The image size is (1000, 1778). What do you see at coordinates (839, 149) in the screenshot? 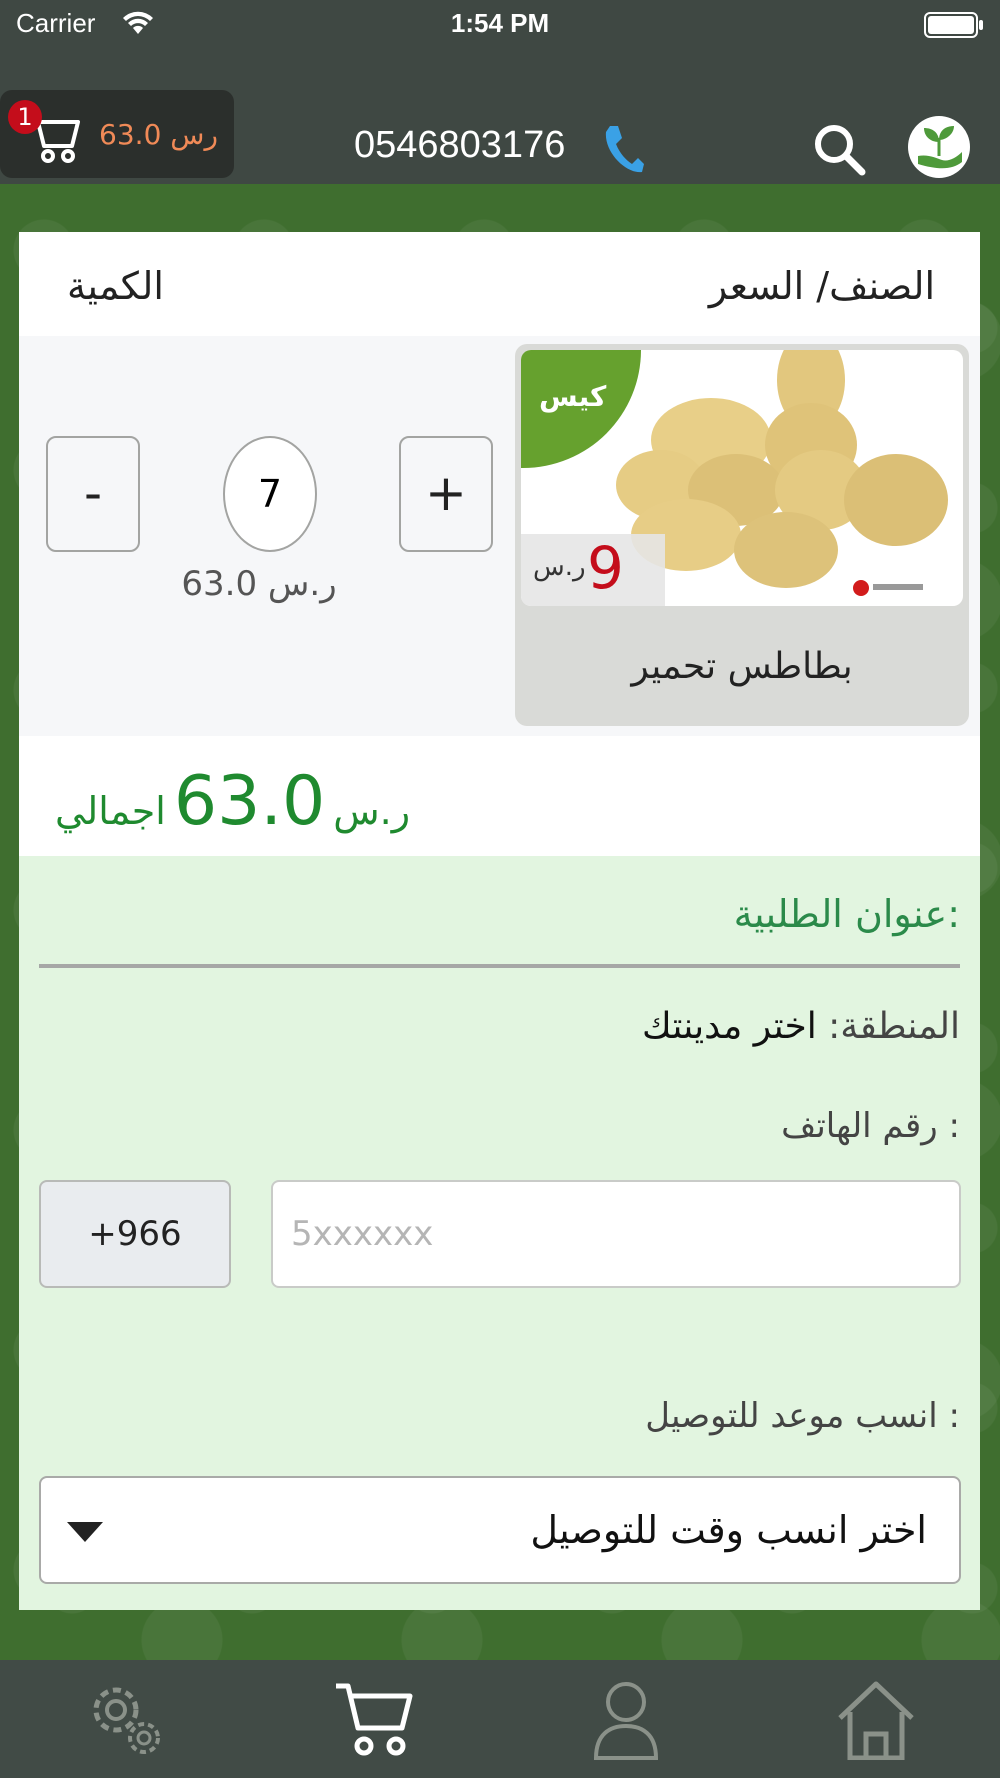
I see `search-icon` at bounding box center [839, 149].